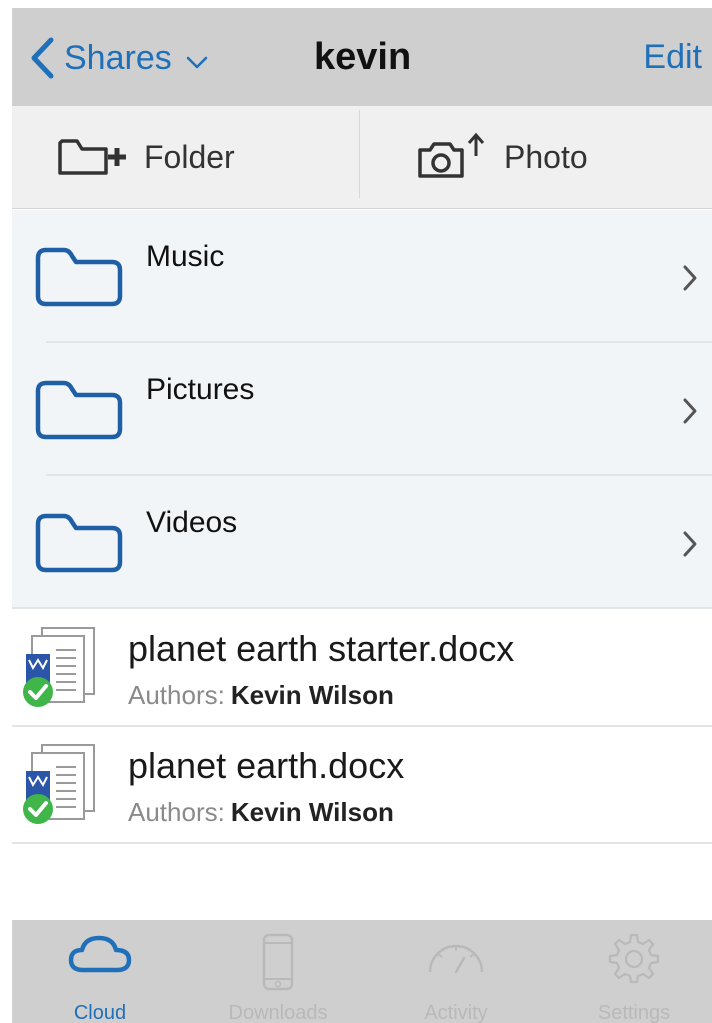 Image resolution: width=712 pixels, height=1023 pixels. What do you see at coordinates (42, 58) in the screenshot?
I see `back-chevron-icon` at bounding box center [42, 58].